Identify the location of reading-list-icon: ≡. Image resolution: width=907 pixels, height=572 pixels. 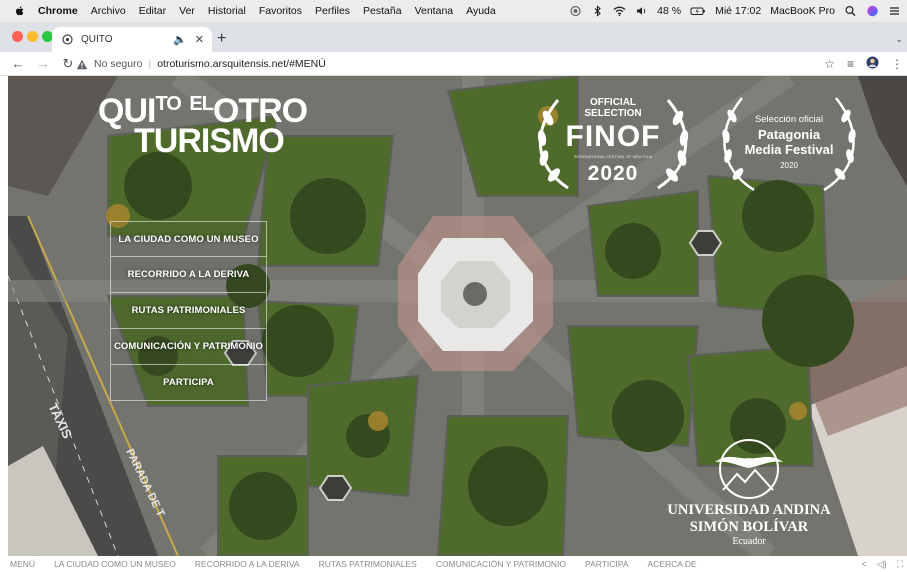
(850, 64).